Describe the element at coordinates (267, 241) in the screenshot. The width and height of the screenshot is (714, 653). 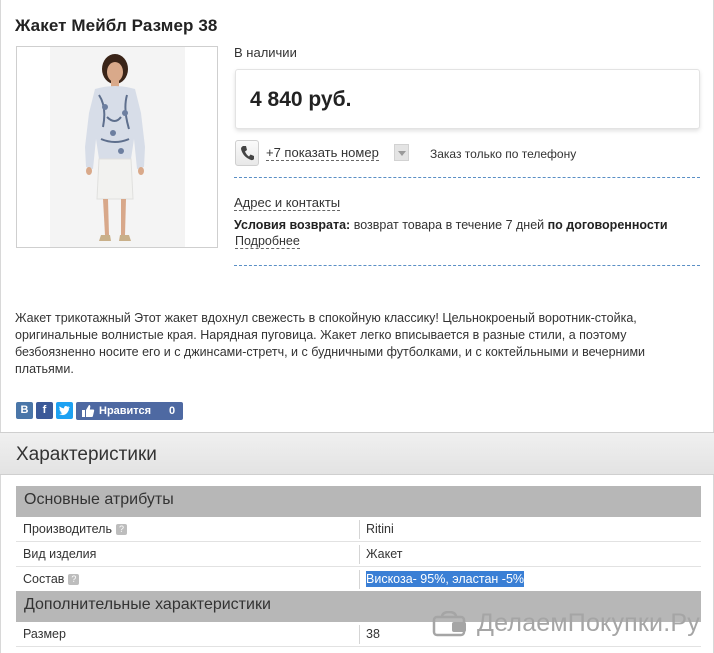
I see `more-details-link: Подробнее` at that location.